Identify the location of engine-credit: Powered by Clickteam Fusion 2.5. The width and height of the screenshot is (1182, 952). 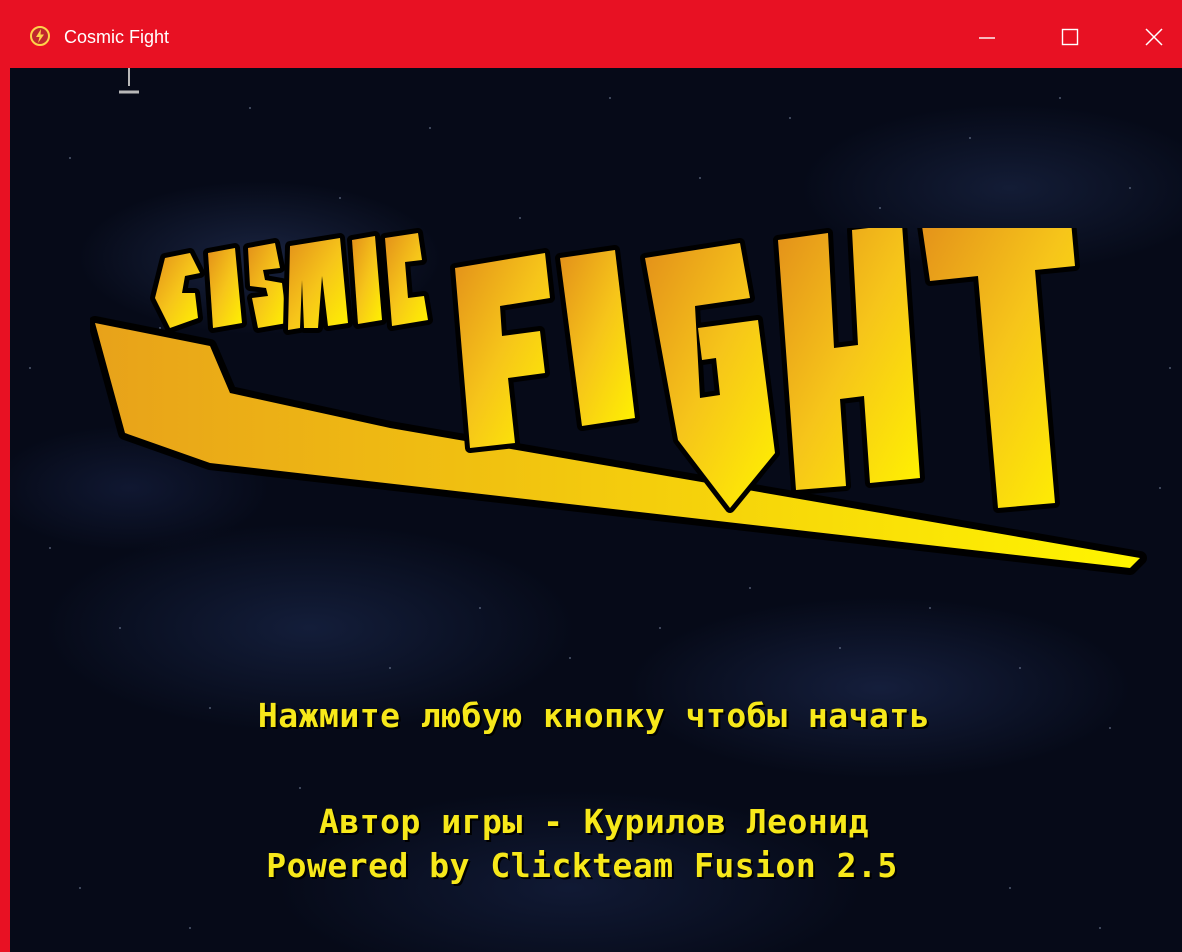
(582, 865).